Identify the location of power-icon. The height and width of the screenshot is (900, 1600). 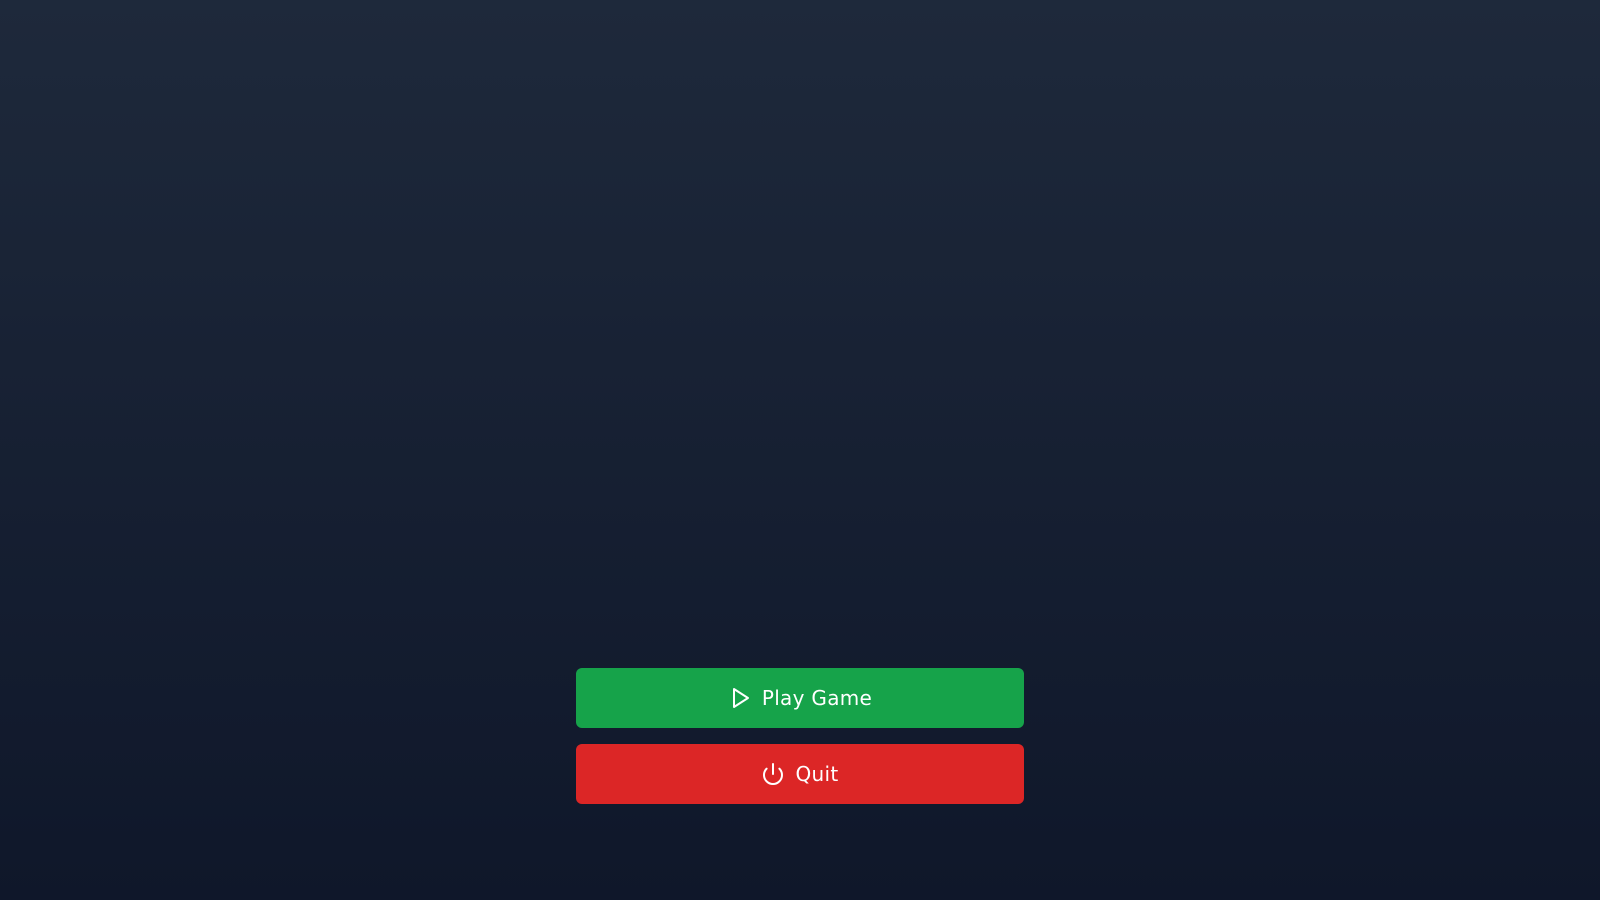
(773, 774).